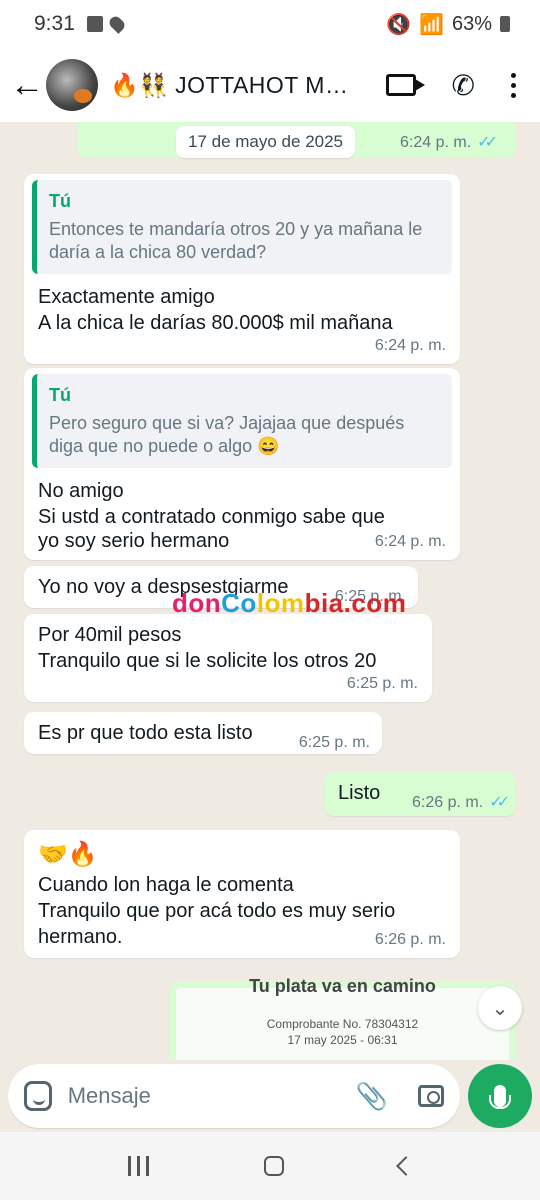 Image resolution: width=540 pixels, height=1200 pixels. Describe the element at coordinates (405, 85) in the screenshot. I see `video-call-icon` at that location.